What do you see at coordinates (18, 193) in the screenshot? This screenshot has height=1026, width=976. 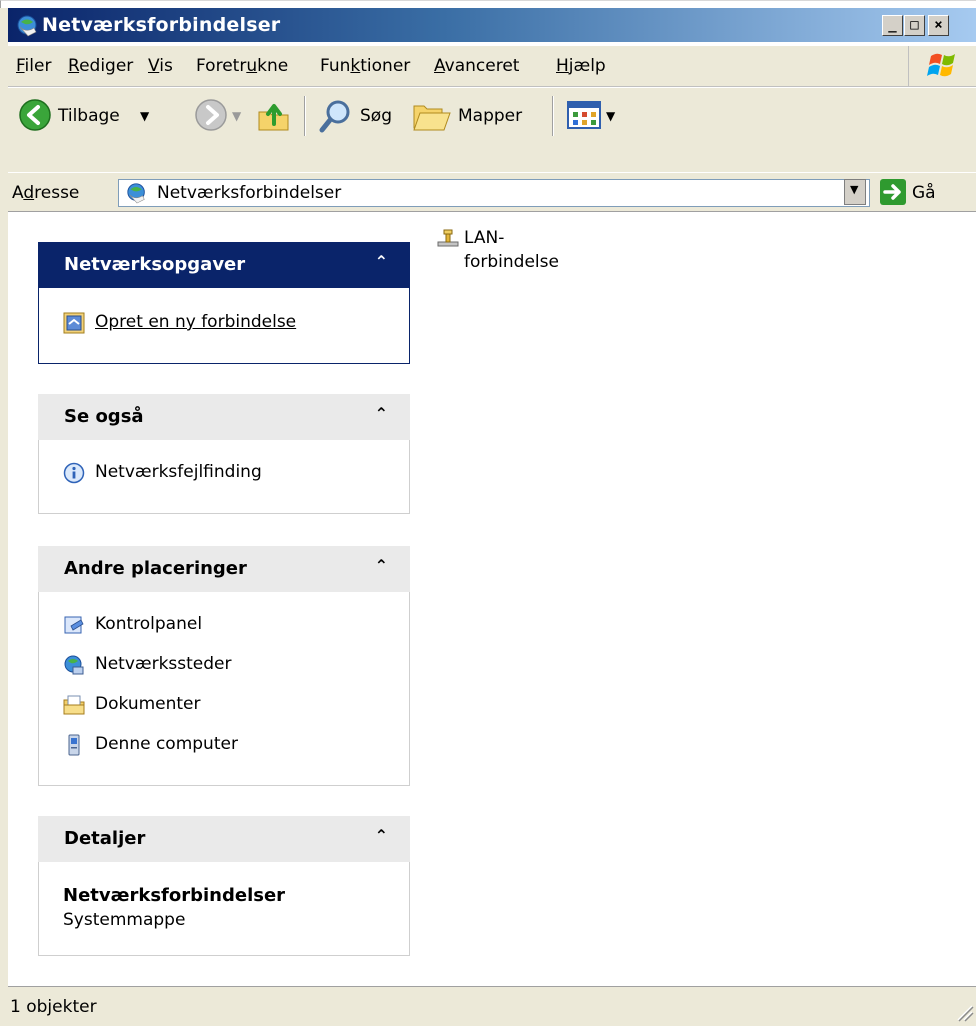 I see `address-label-pre: A` at bounding box center [18, 193].